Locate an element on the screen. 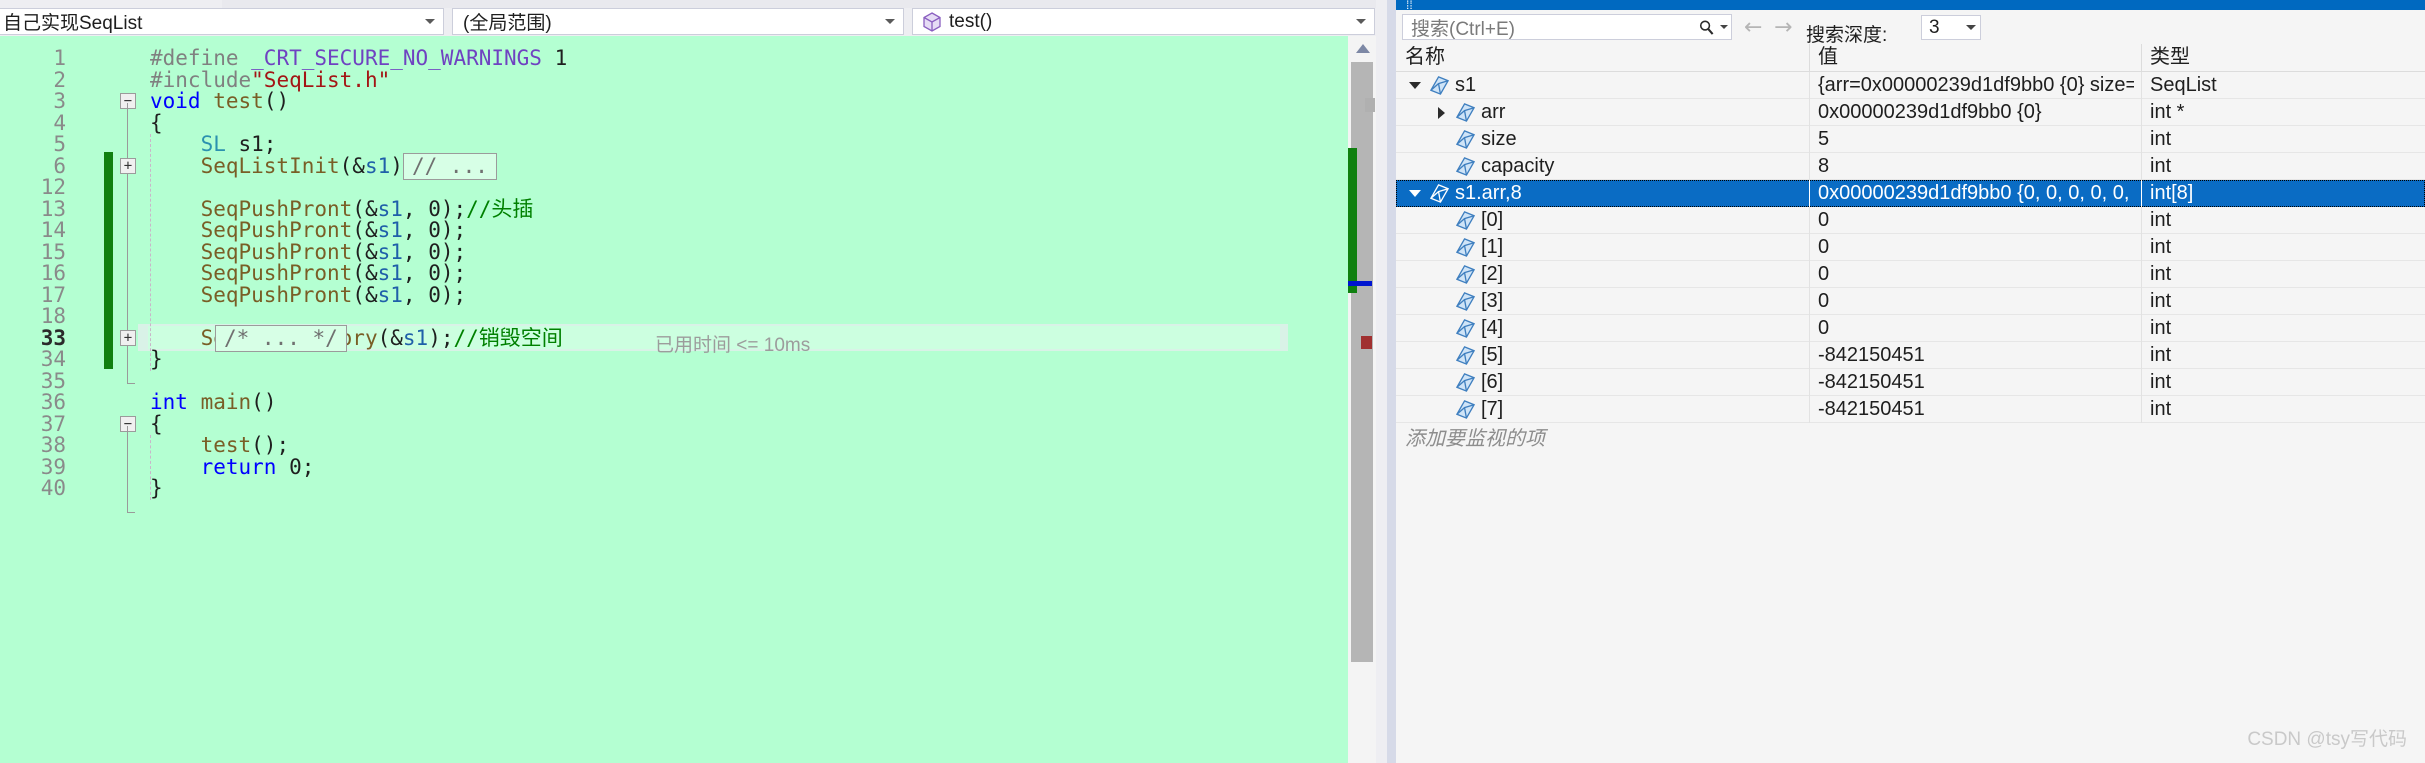 Image resolution: width=2425 pixels, height=763 pixels. watch-row-name-cell: s1 is located at coordinates (1440, 85).